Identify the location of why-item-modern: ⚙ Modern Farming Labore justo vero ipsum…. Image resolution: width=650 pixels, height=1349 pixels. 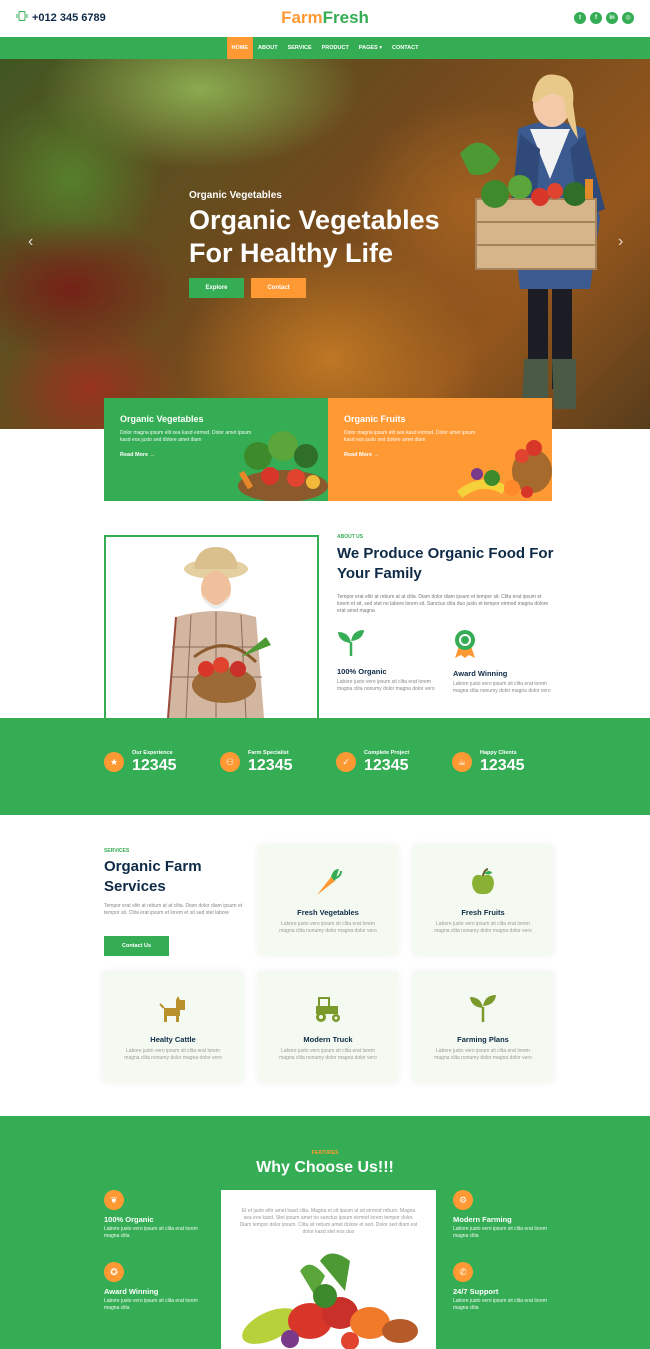
(508, 1215).